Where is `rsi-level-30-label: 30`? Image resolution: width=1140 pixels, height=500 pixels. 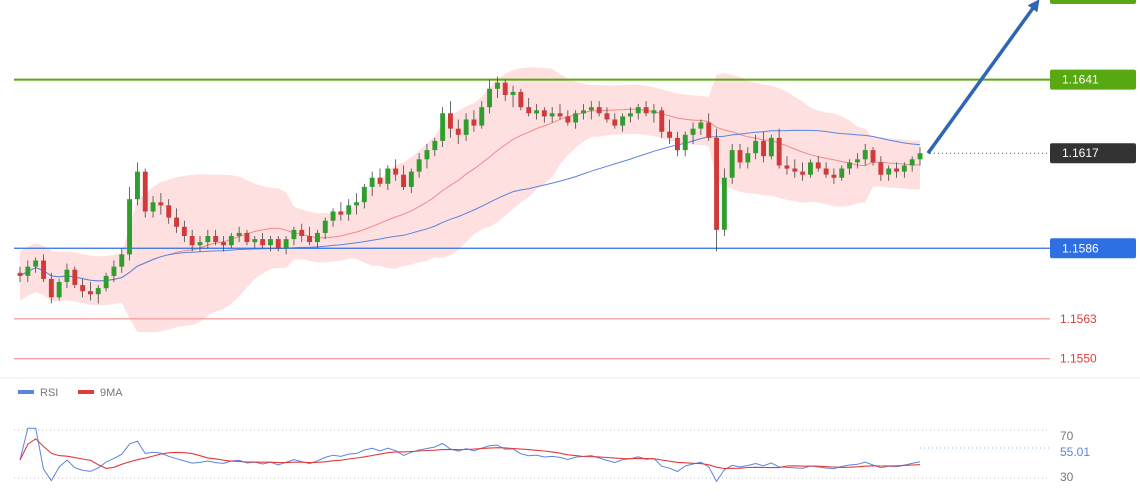 rsi-level-30-label: 30 is located at coordinates (1067, 477).